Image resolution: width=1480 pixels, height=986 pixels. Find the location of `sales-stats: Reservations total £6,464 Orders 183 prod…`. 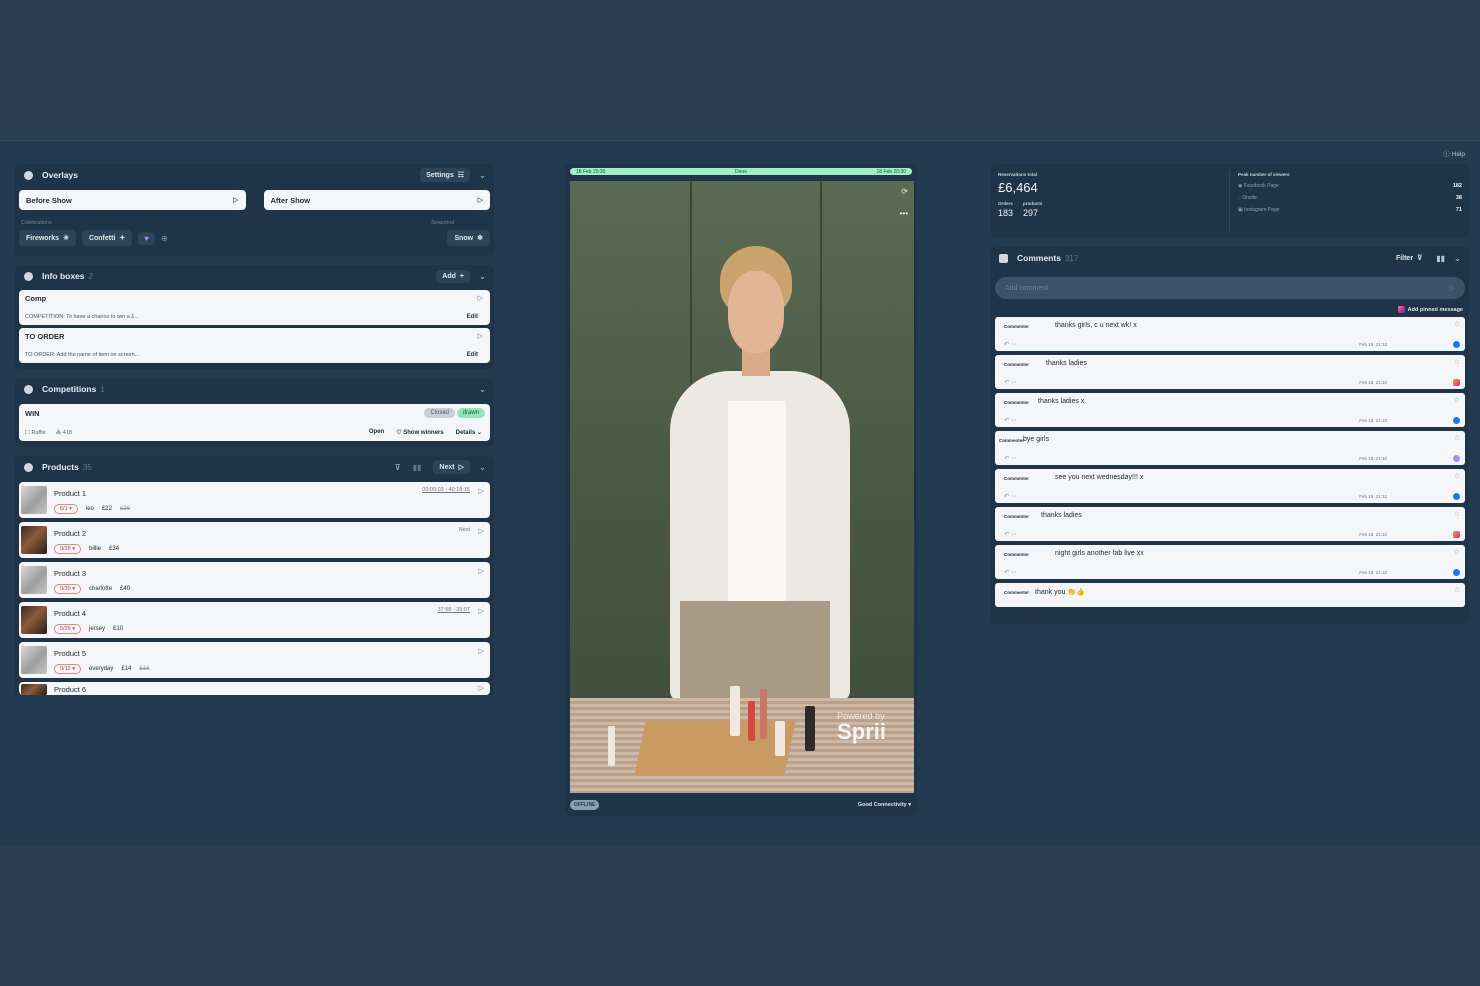

sales-stats: Reservations total £6,464 Orders 183 prod… is located at coordinates (1020, 195).